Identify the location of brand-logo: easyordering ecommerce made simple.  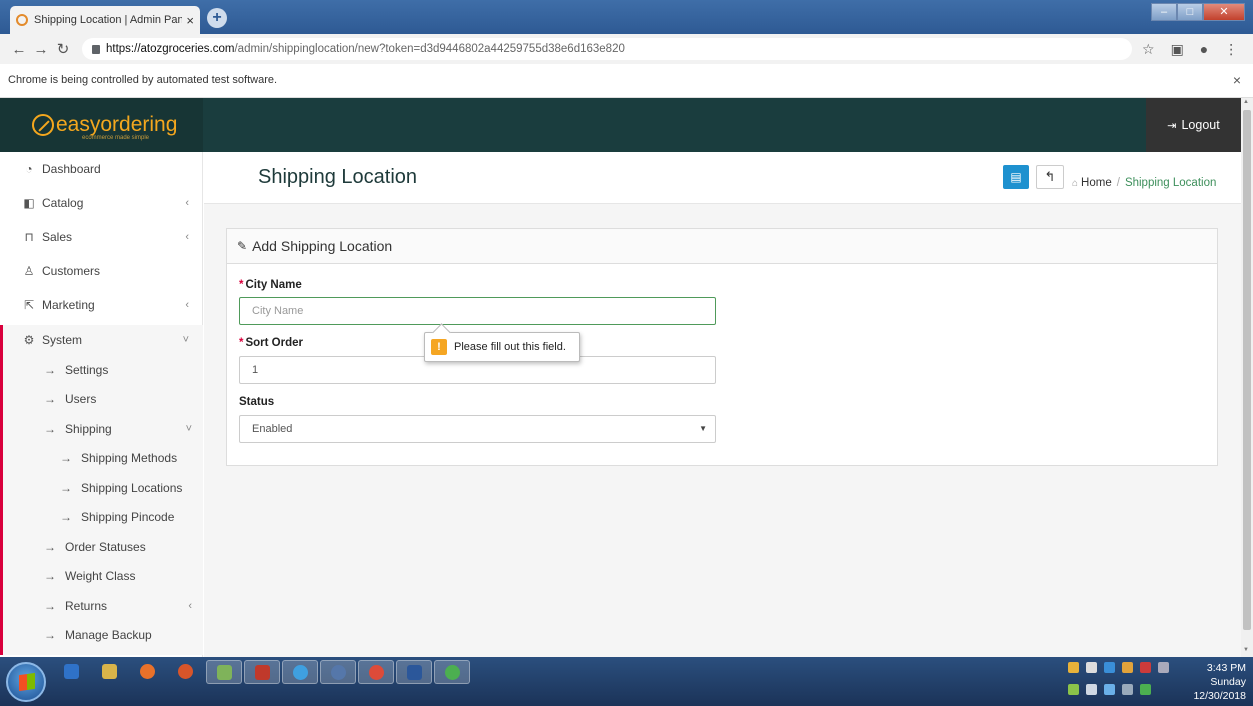
(101, 125).